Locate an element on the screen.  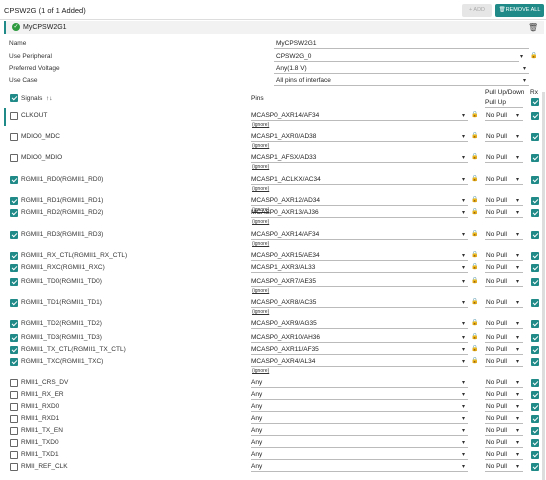
pin-select: MCASP1_AFSX/AD33 is located at coordinates (283, 157).